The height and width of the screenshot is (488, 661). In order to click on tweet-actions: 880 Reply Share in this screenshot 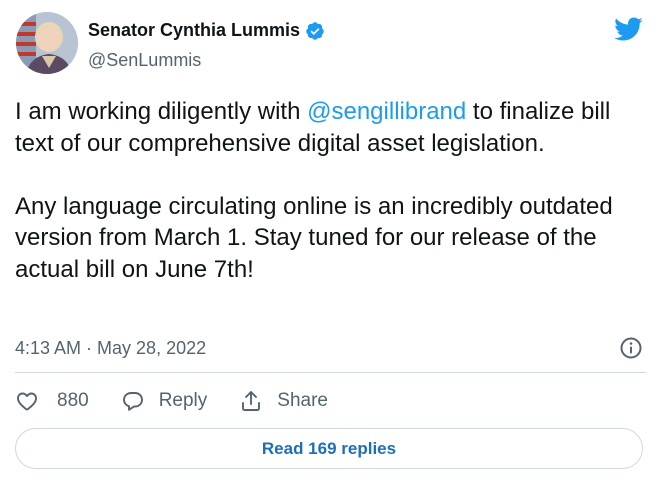, I will do `click(187, 401)`.